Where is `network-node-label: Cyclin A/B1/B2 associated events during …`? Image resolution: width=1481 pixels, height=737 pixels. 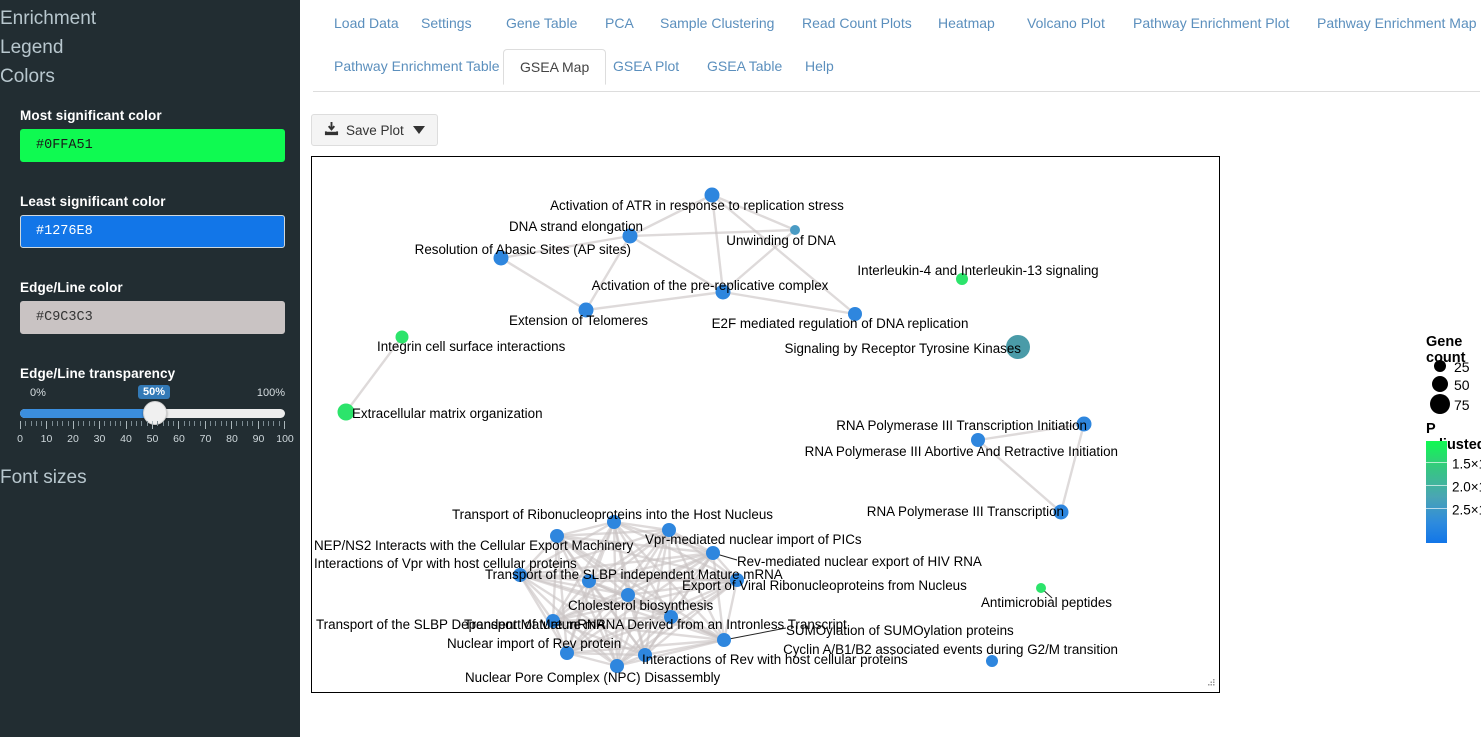 network-node-label: Cyclin A/B1/B2 associated events during … is located at coordinates (950, 649).